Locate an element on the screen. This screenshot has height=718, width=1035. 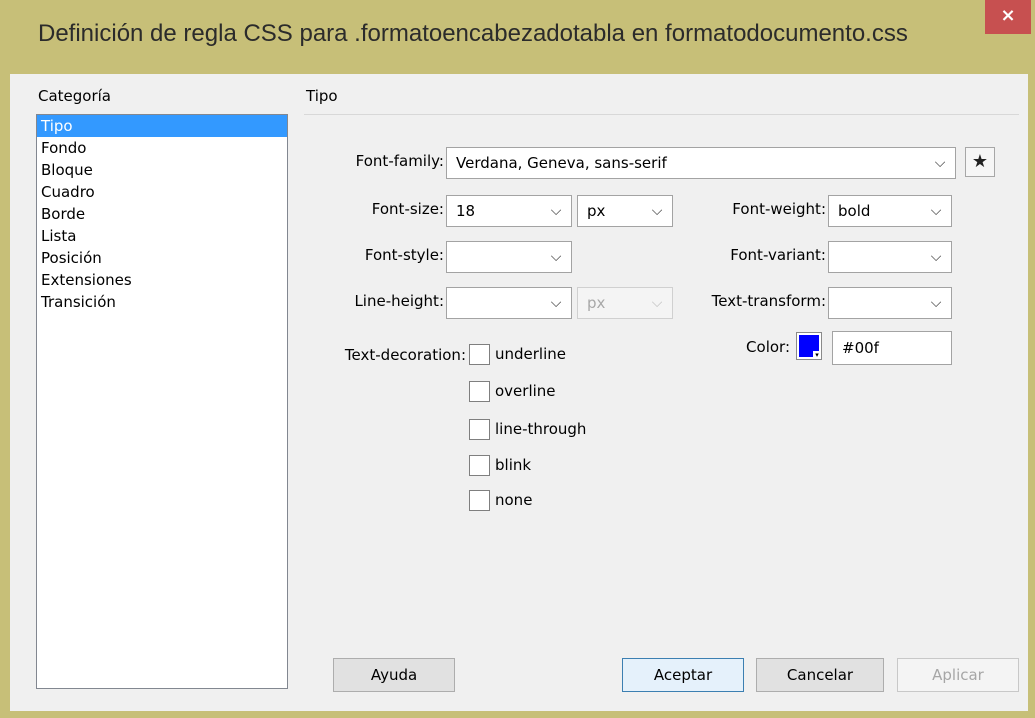
font-family-label: Font-family: is located at coordinates (399, 161).